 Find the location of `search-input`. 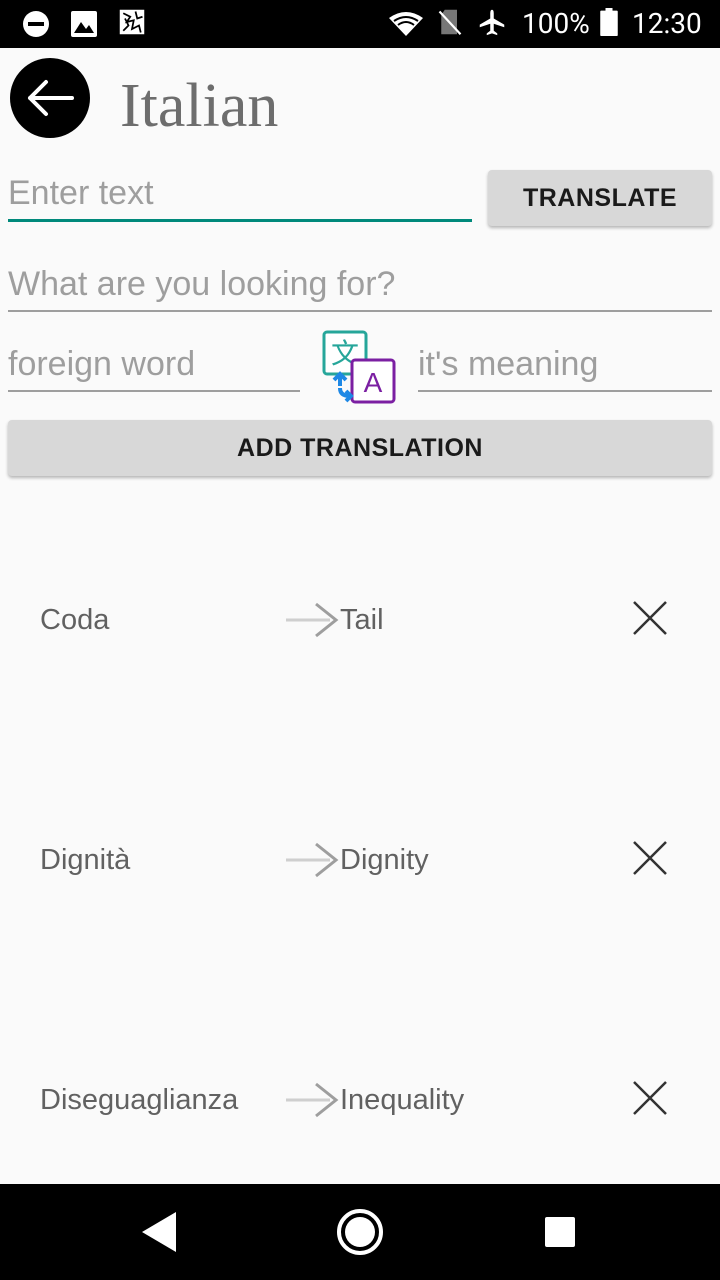

search-input is located at coordinates (360, 285).